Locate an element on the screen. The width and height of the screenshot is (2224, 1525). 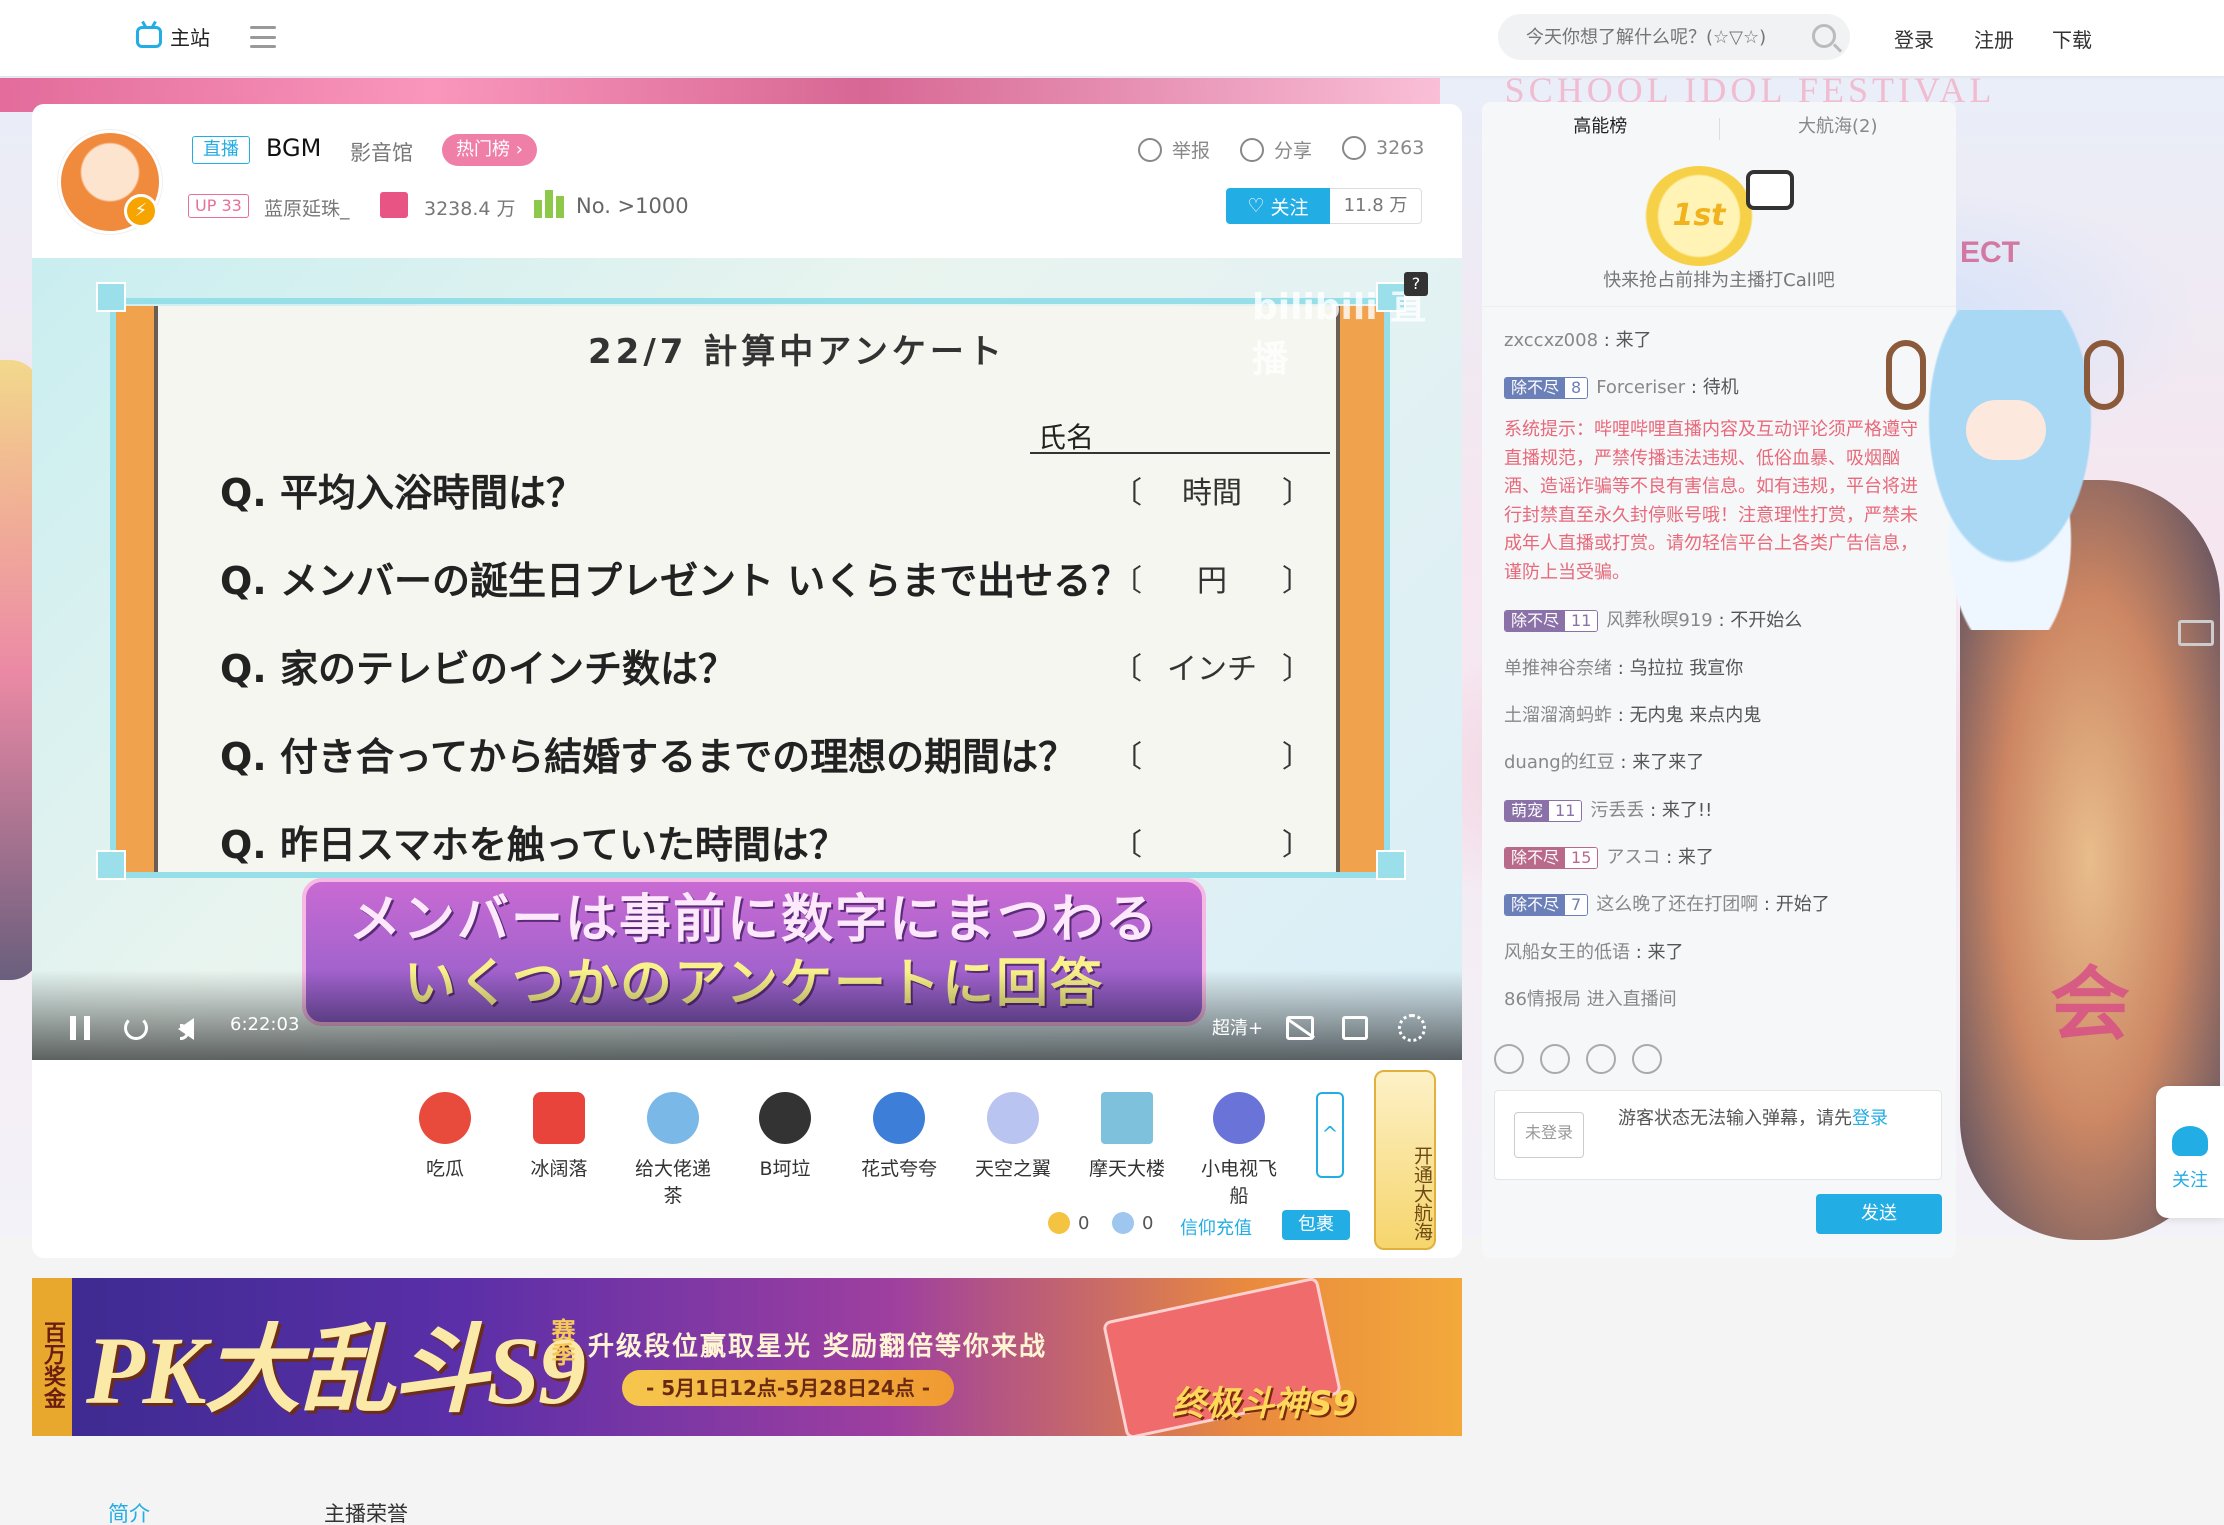
chat-text: 来了!! is located at coordinates (1687, 810).